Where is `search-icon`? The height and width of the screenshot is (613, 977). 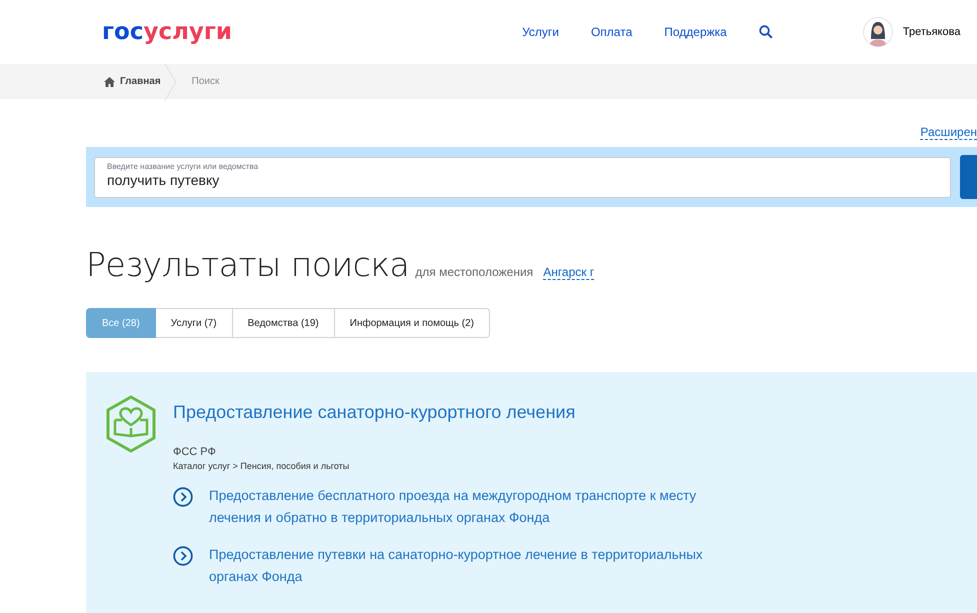 search-icon is located at coordinates (765, 32).